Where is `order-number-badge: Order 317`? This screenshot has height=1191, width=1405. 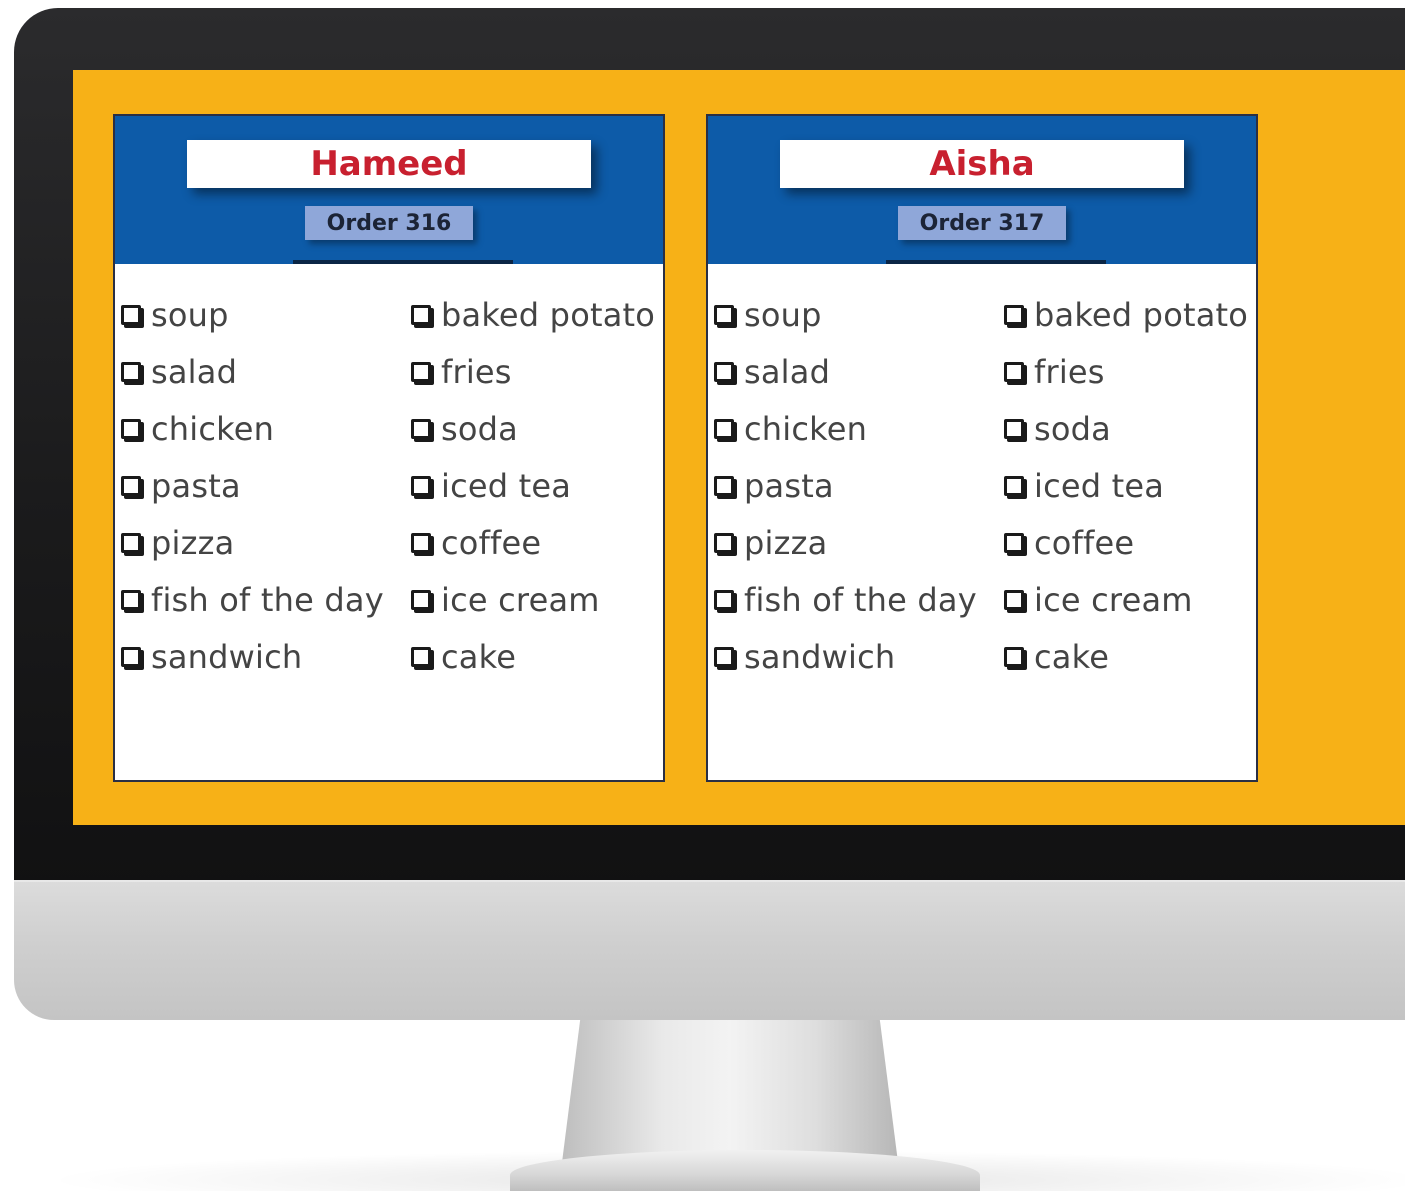
order-number-badge: Order 317 is located at coordinates (982, 223).